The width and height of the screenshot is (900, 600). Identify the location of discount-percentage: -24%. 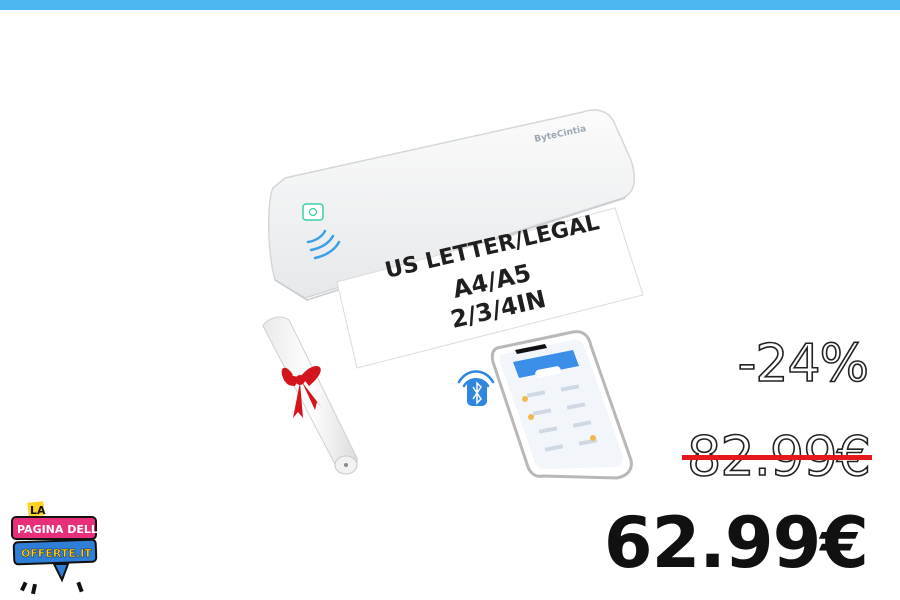
(803, 364).